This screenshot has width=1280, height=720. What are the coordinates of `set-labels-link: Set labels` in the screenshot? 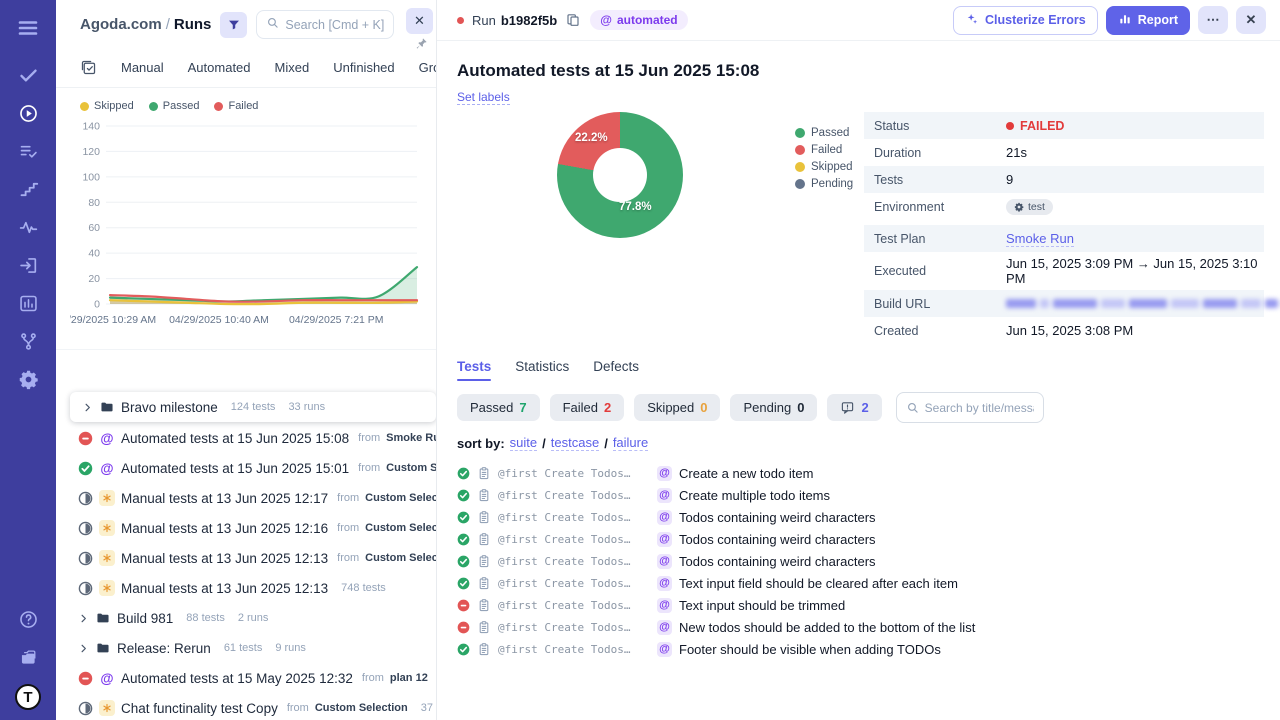 It's located at (483, 97).